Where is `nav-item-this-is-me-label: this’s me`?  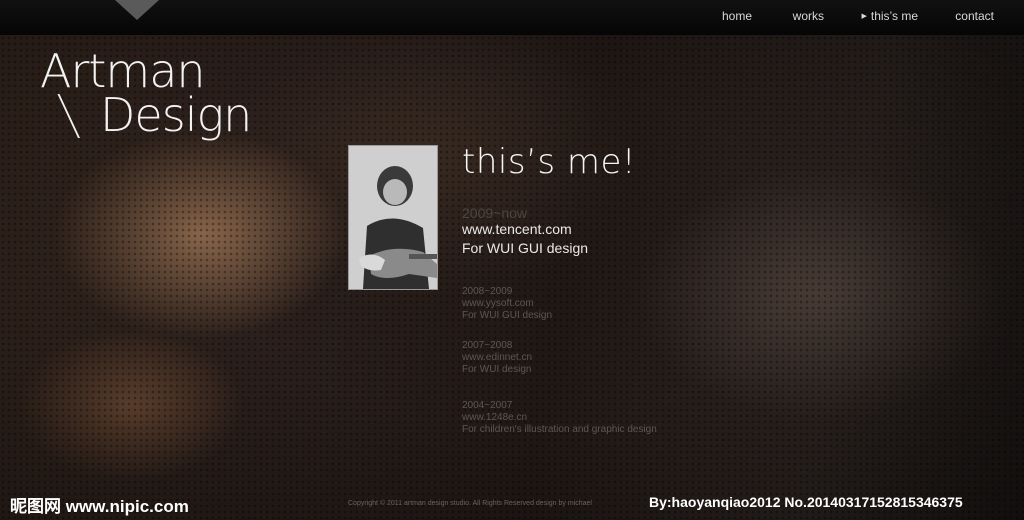 nav-item-this-is-me-label: this’s me is located at coordinates (894, 16).